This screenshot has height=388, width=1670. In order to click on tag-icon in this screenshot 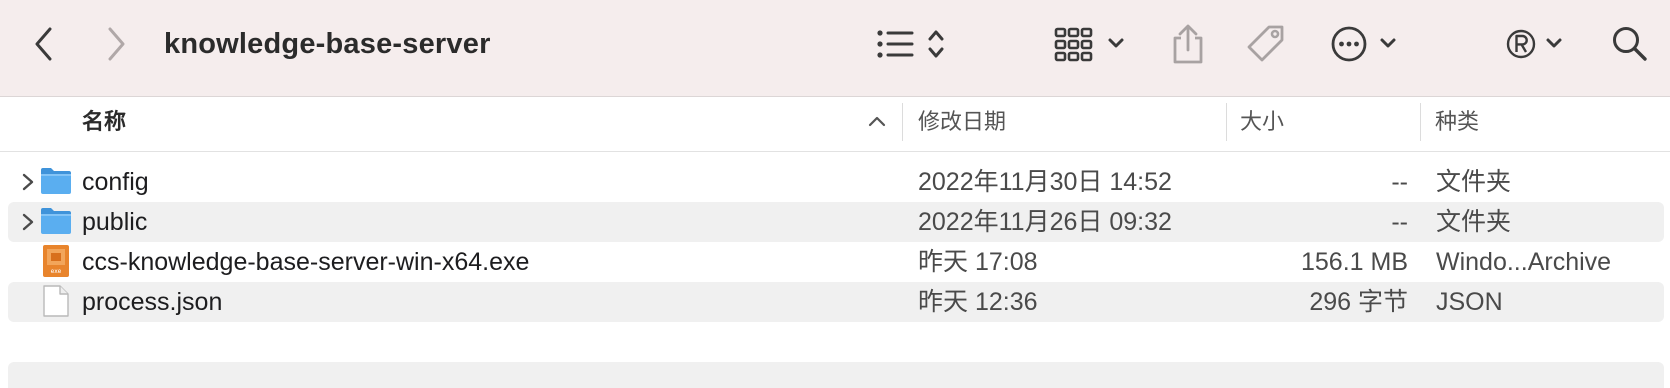, I will do `click(1265, 43)`.